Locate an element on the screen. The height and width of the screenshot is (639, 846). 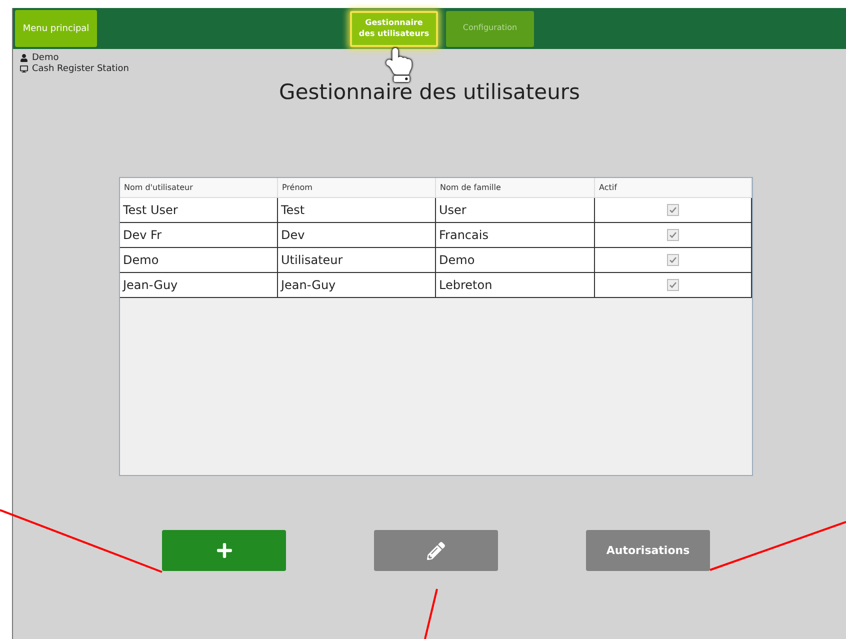
column-header: Actif is located at coordinates (673, 188).